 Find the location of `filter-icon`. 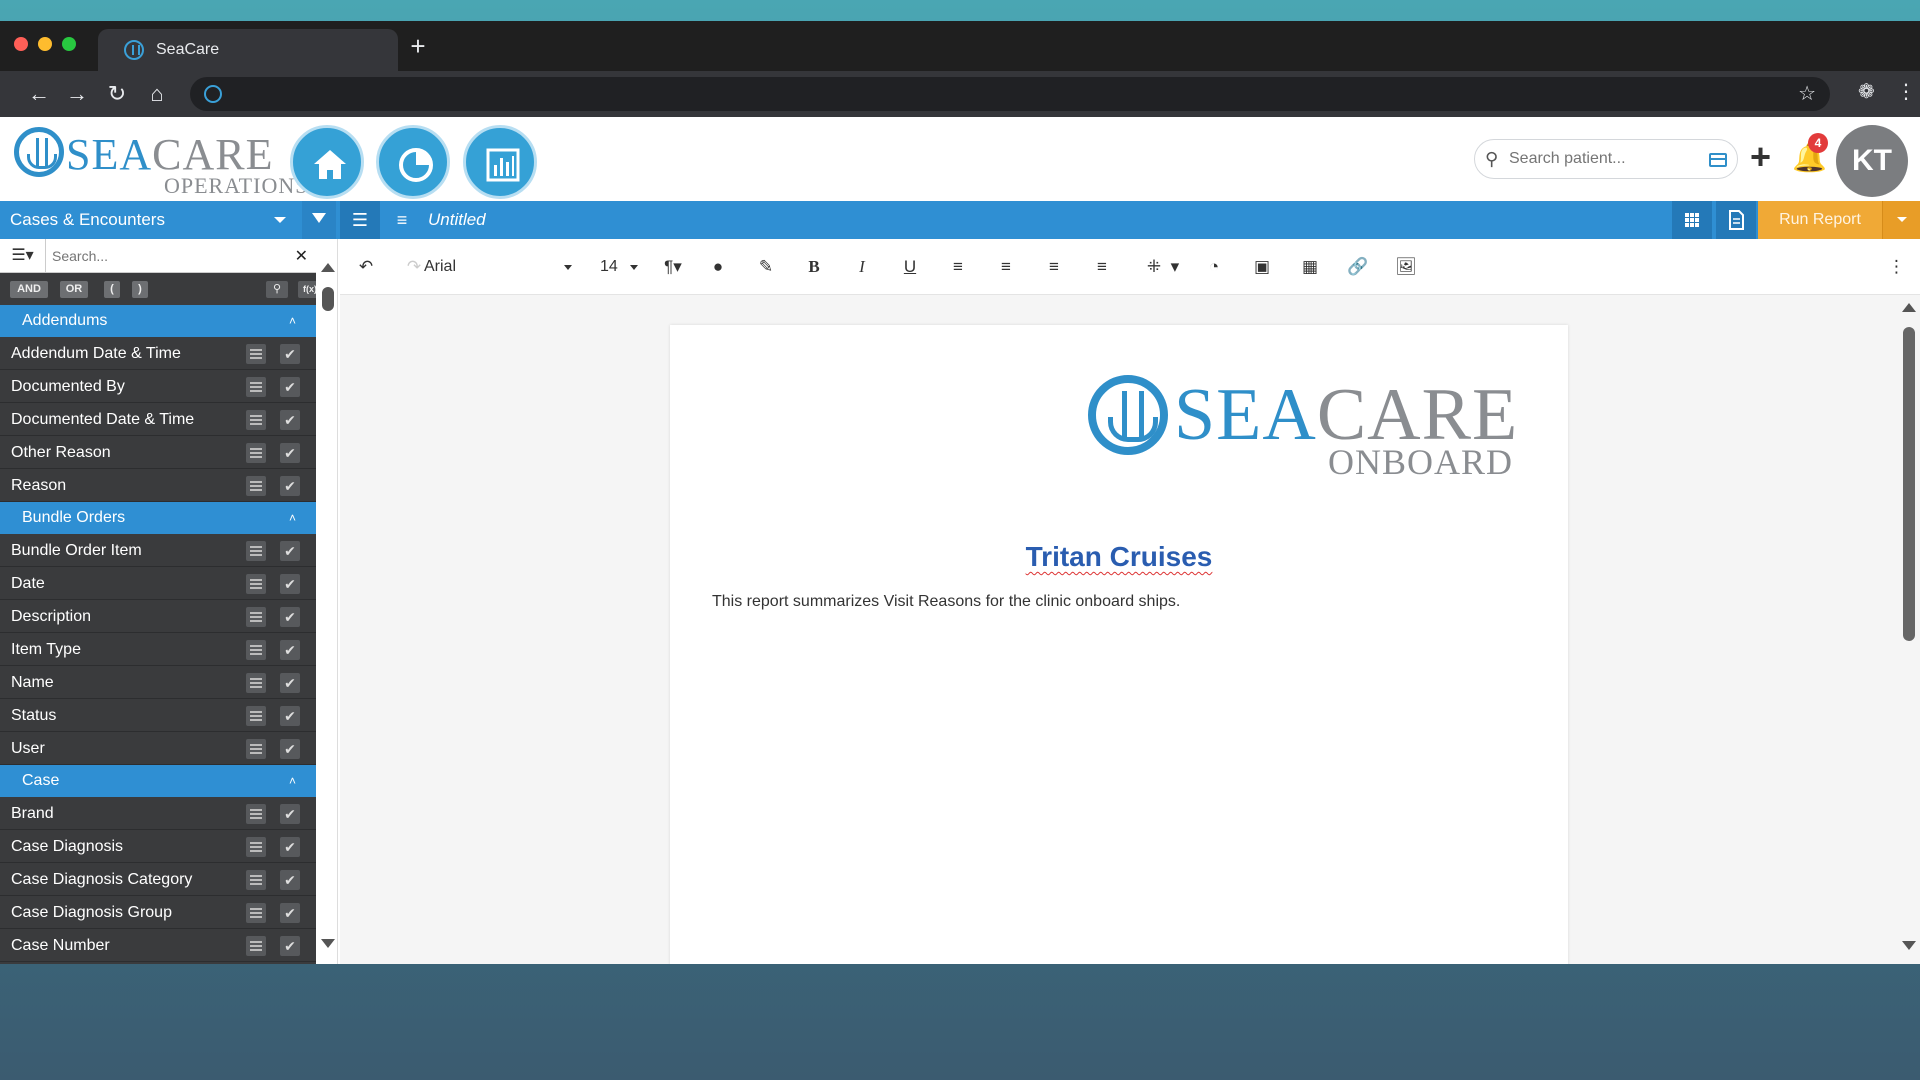

filter-icon is located at coordinates (319, 220).